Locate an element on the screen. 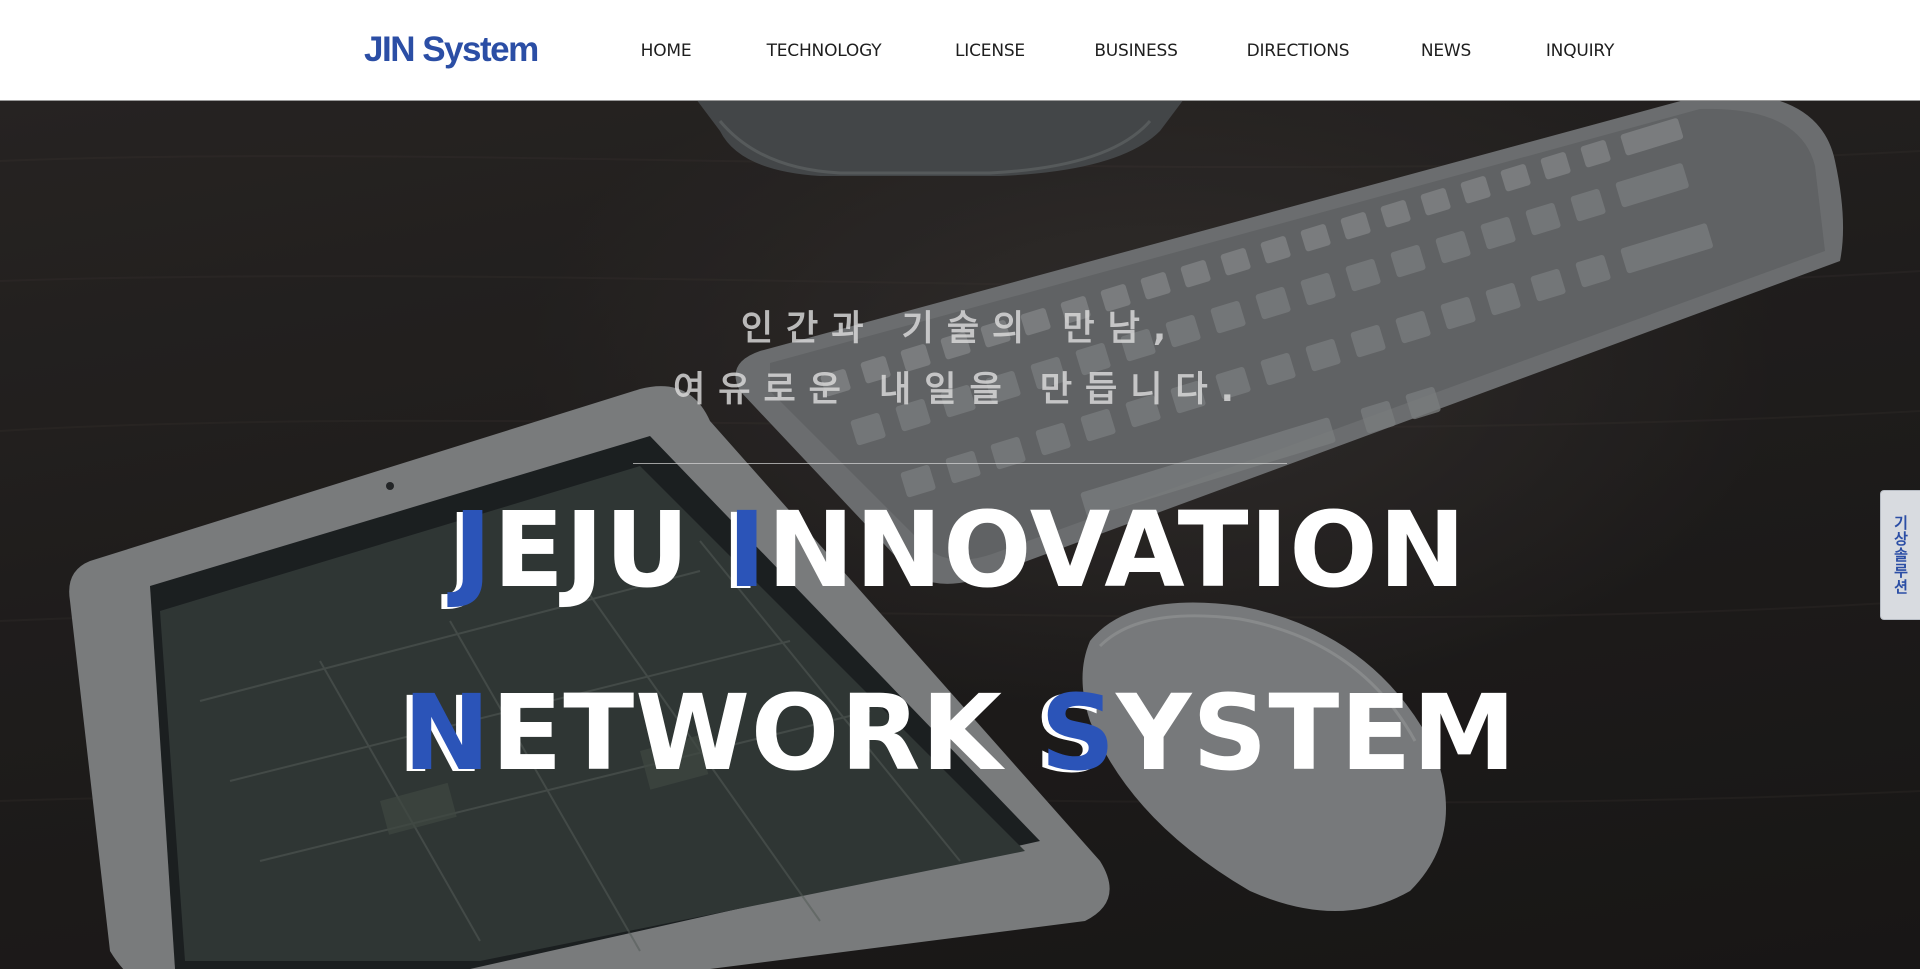 The height and width of the screenshot is (969, 1920). hero-headline-line2: NETWORK SYSTEM is located at coordinates (960, 733).